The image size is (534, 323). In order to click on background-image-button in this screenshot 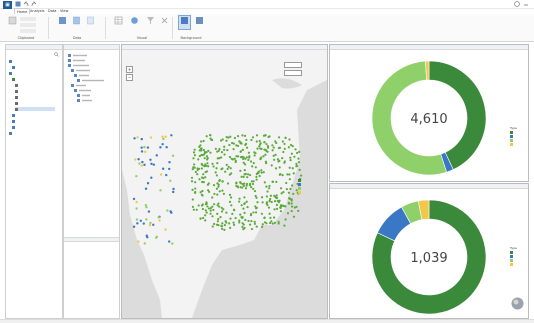, I will do `click(199, 20)`.